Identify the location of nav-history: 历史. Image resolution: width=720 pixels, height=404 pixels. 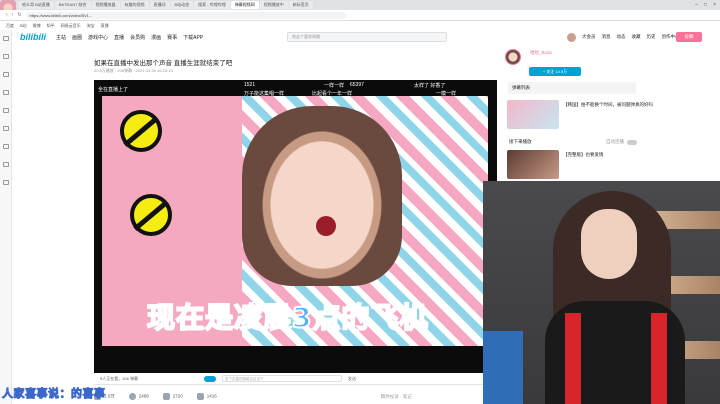
(651, 37).